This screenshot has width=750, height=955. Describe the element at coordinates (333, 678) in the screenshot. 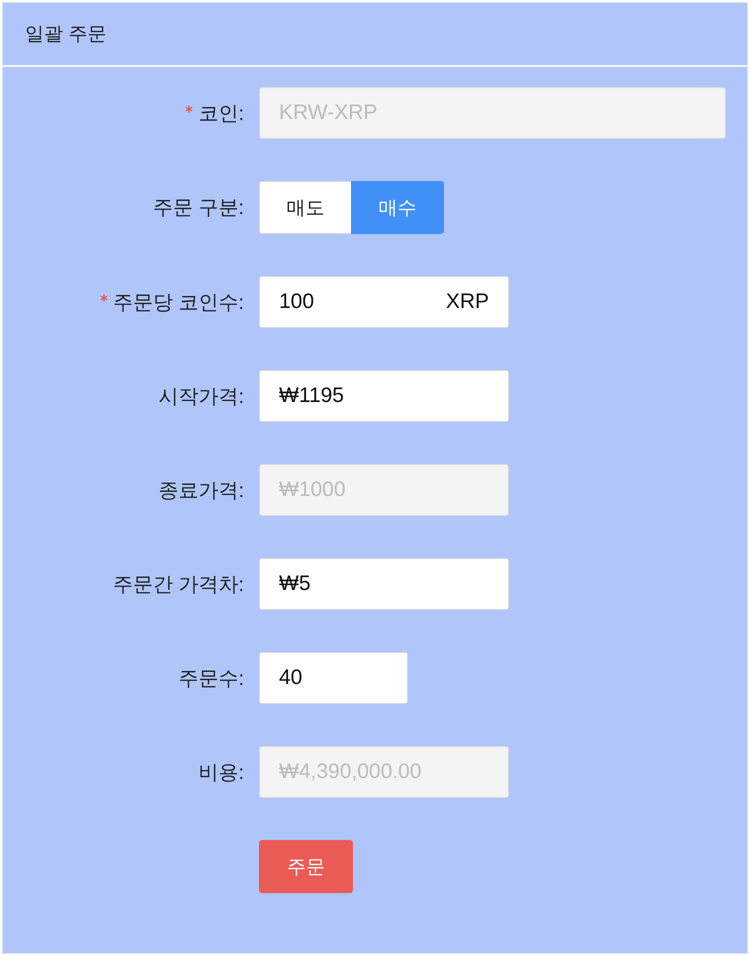

I see `number-field: 40` at that location.